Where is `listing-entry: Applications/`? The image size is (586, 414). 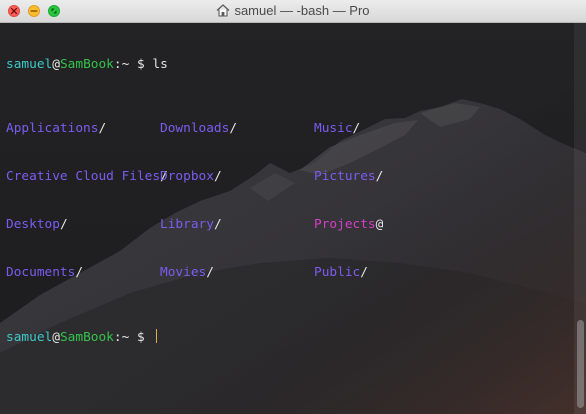
listing-entry: Applications/ is located at coordinates (56, 128).